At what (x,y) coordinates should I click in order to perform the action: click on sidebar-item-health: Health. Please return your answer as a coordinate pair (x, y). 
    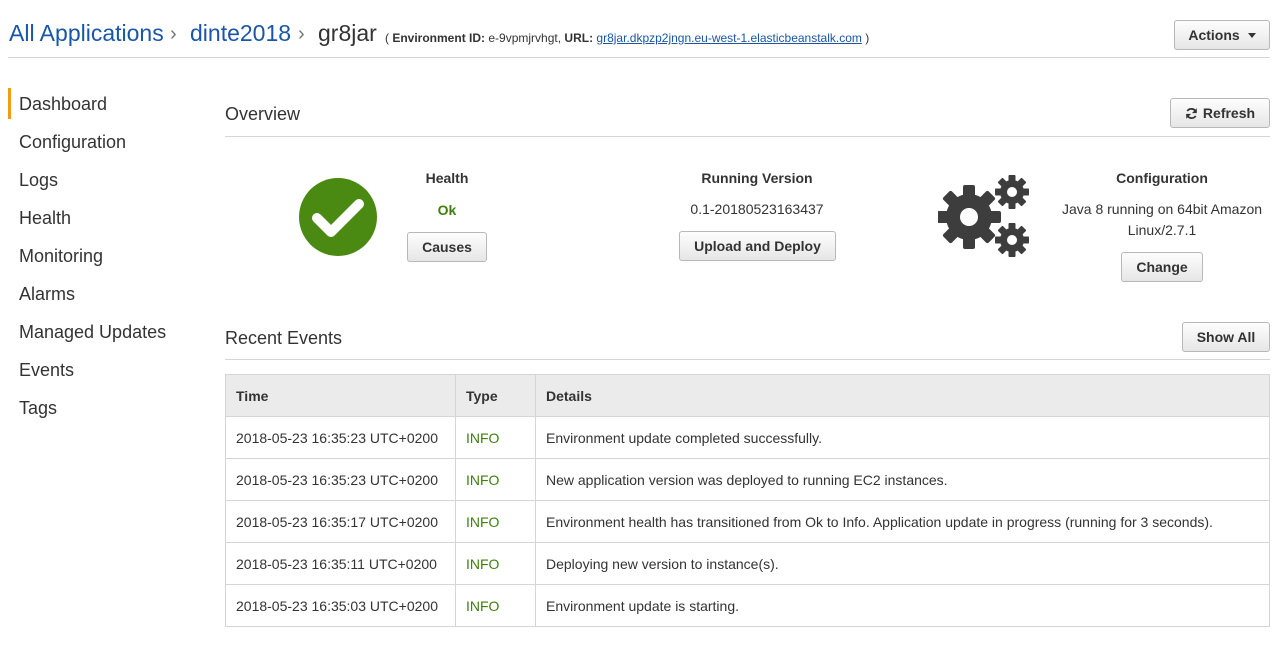
    Looking at the image, I should click on (103, 221).